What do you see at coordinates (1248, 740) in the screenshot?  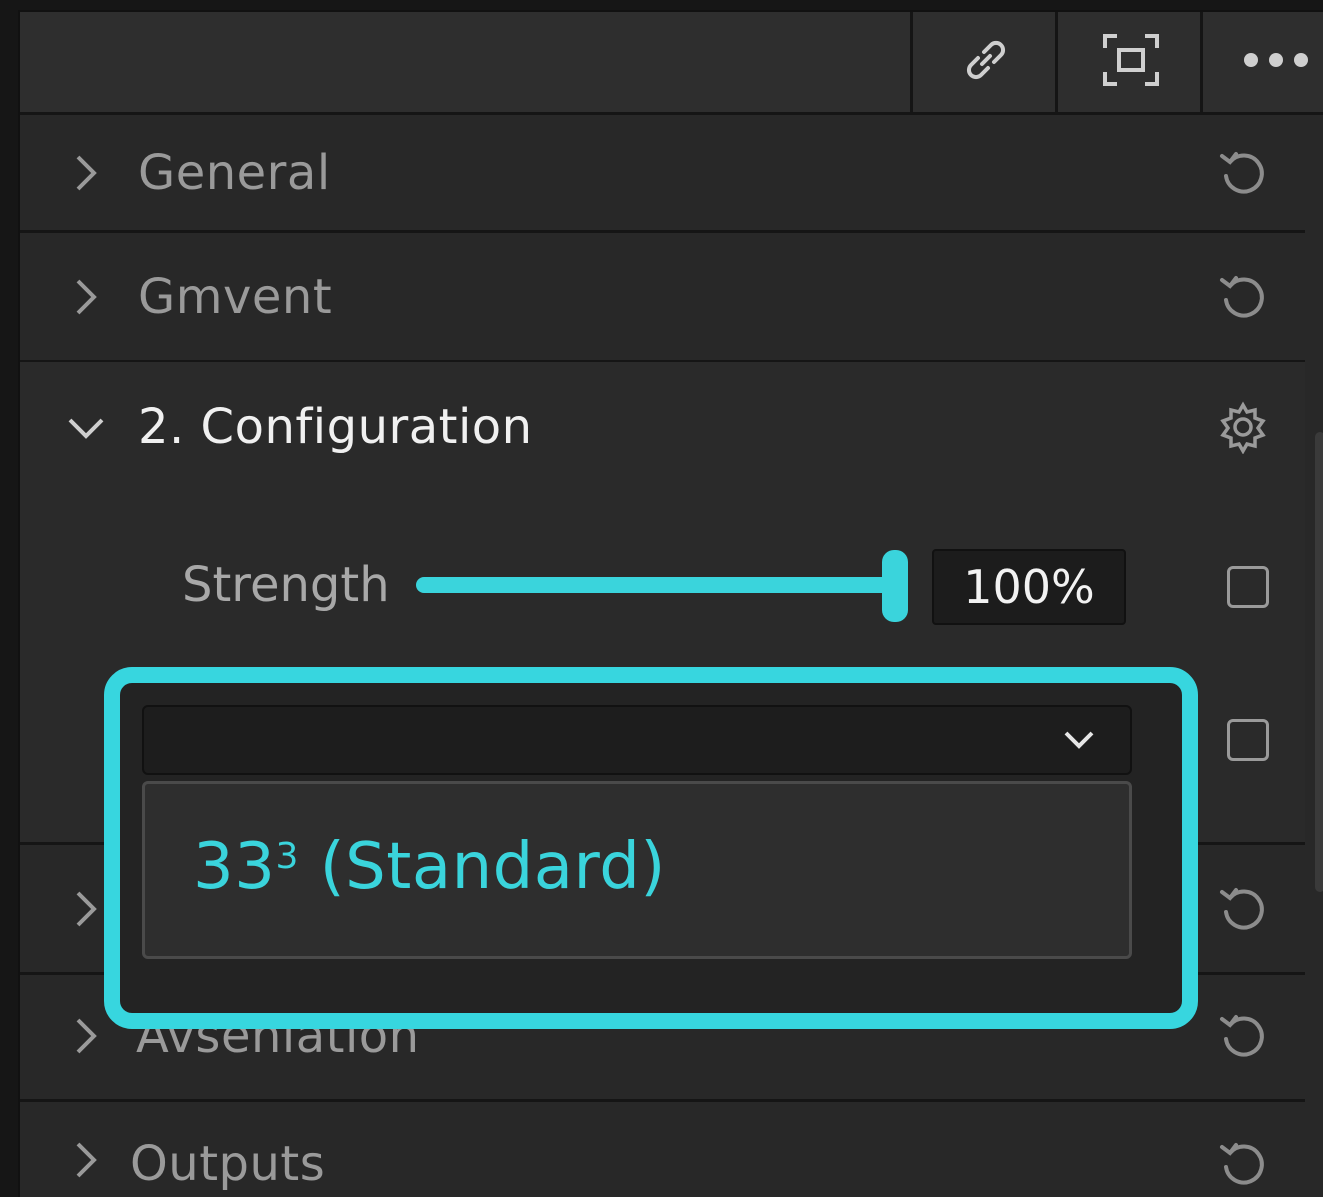 I see `dropdown-keyframe-checkbox` at bounding box center [1248, 740].